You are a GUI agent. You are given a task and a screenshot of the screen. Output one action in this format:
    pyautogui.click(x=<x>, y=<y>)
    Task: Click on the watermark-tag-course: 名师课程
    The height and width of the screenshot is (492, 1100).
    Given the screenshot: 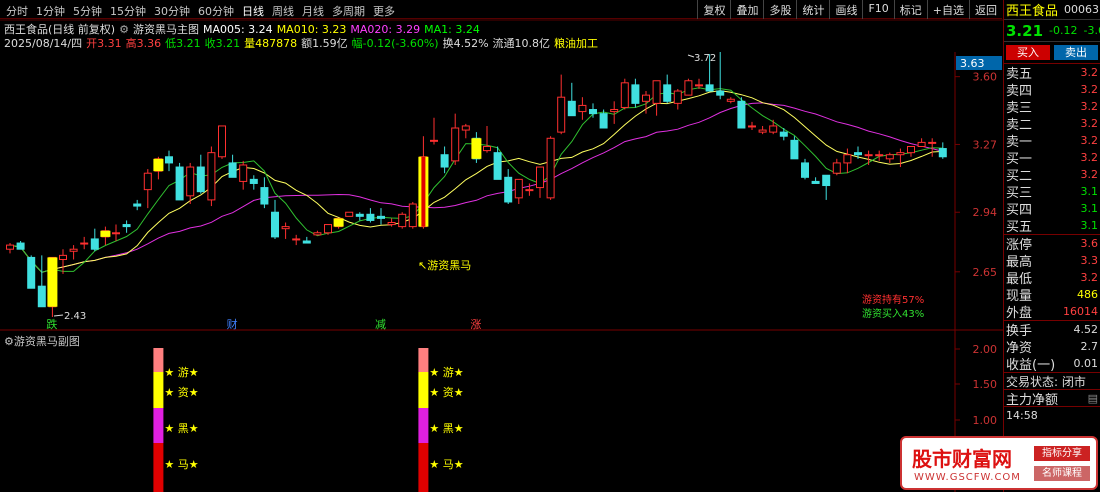 What is the action you would take?
    pyautogui.click(x=1062, y=473)
    